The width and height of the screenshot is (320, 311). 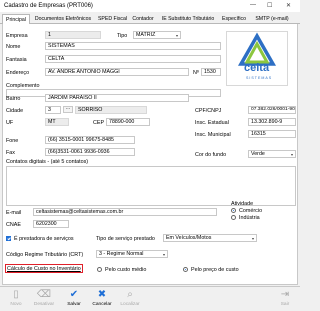 I want to click on preco-custo-radio, so click(x=185, y=269).